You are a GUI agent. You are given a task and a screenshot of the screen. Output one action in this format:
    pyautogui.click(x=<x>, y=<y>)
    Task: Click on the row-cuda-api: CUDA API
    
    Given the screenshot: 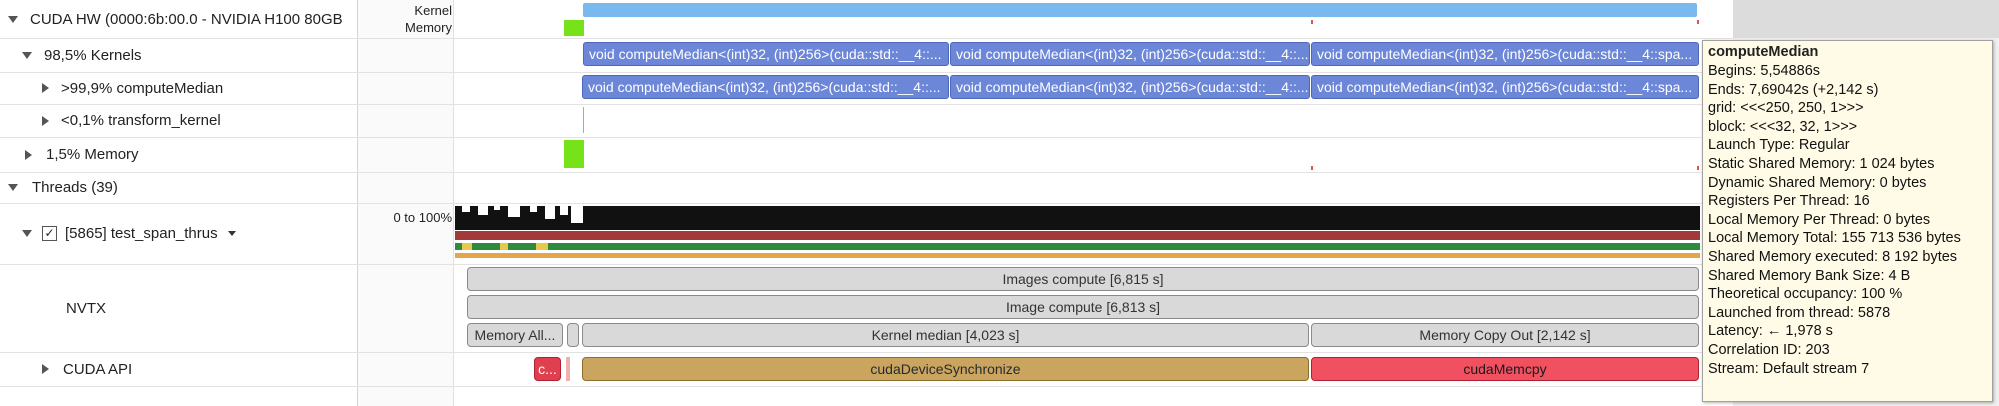 What is the action you would take?
    pyautogui.click(x=178, y=369)
    